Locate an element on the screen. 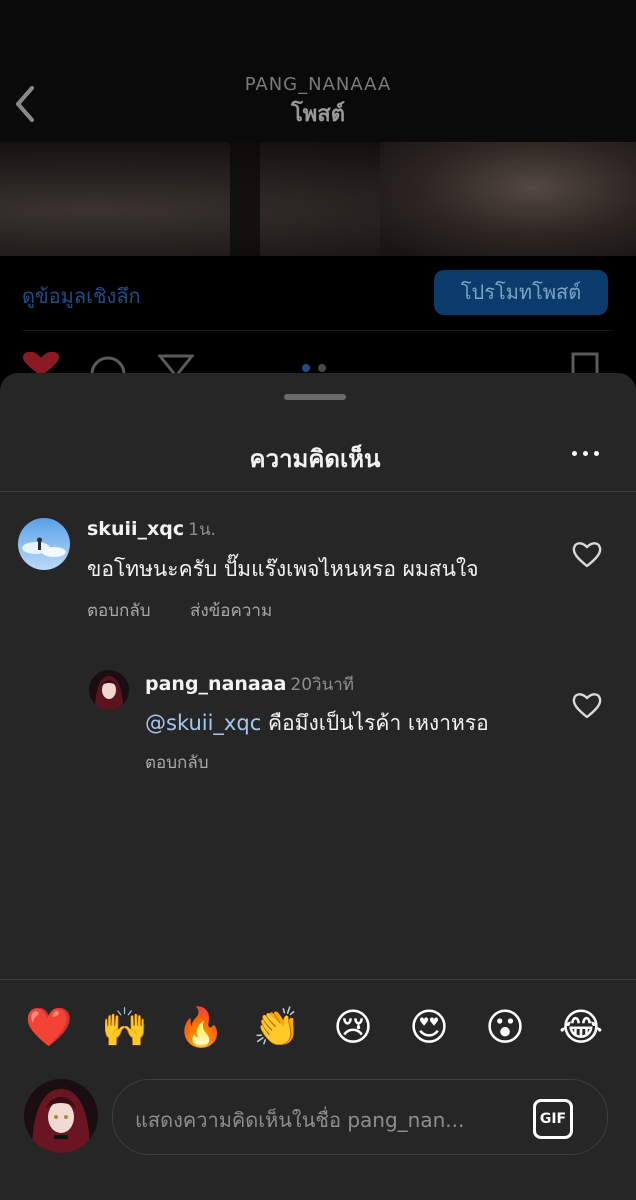 This screenshot has height=1200, width=636. emoji-crying: 😢 is located at coordinates (353, 1027).